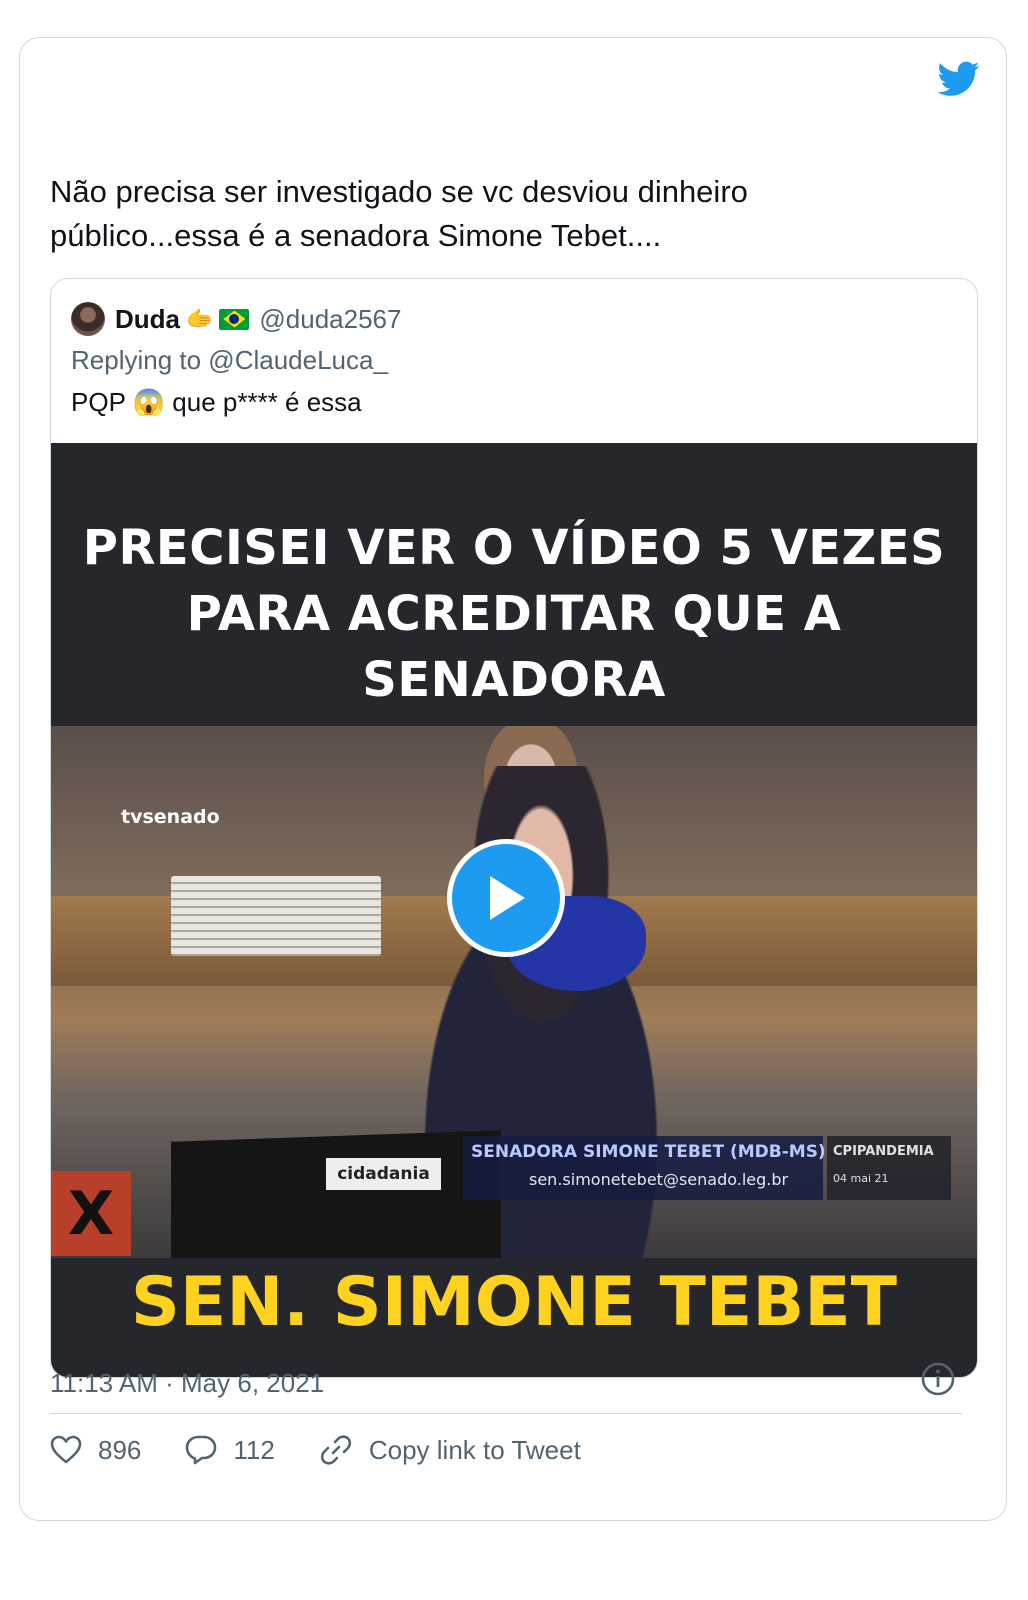  I want to click on like-count: 896, so click(120, 1449).